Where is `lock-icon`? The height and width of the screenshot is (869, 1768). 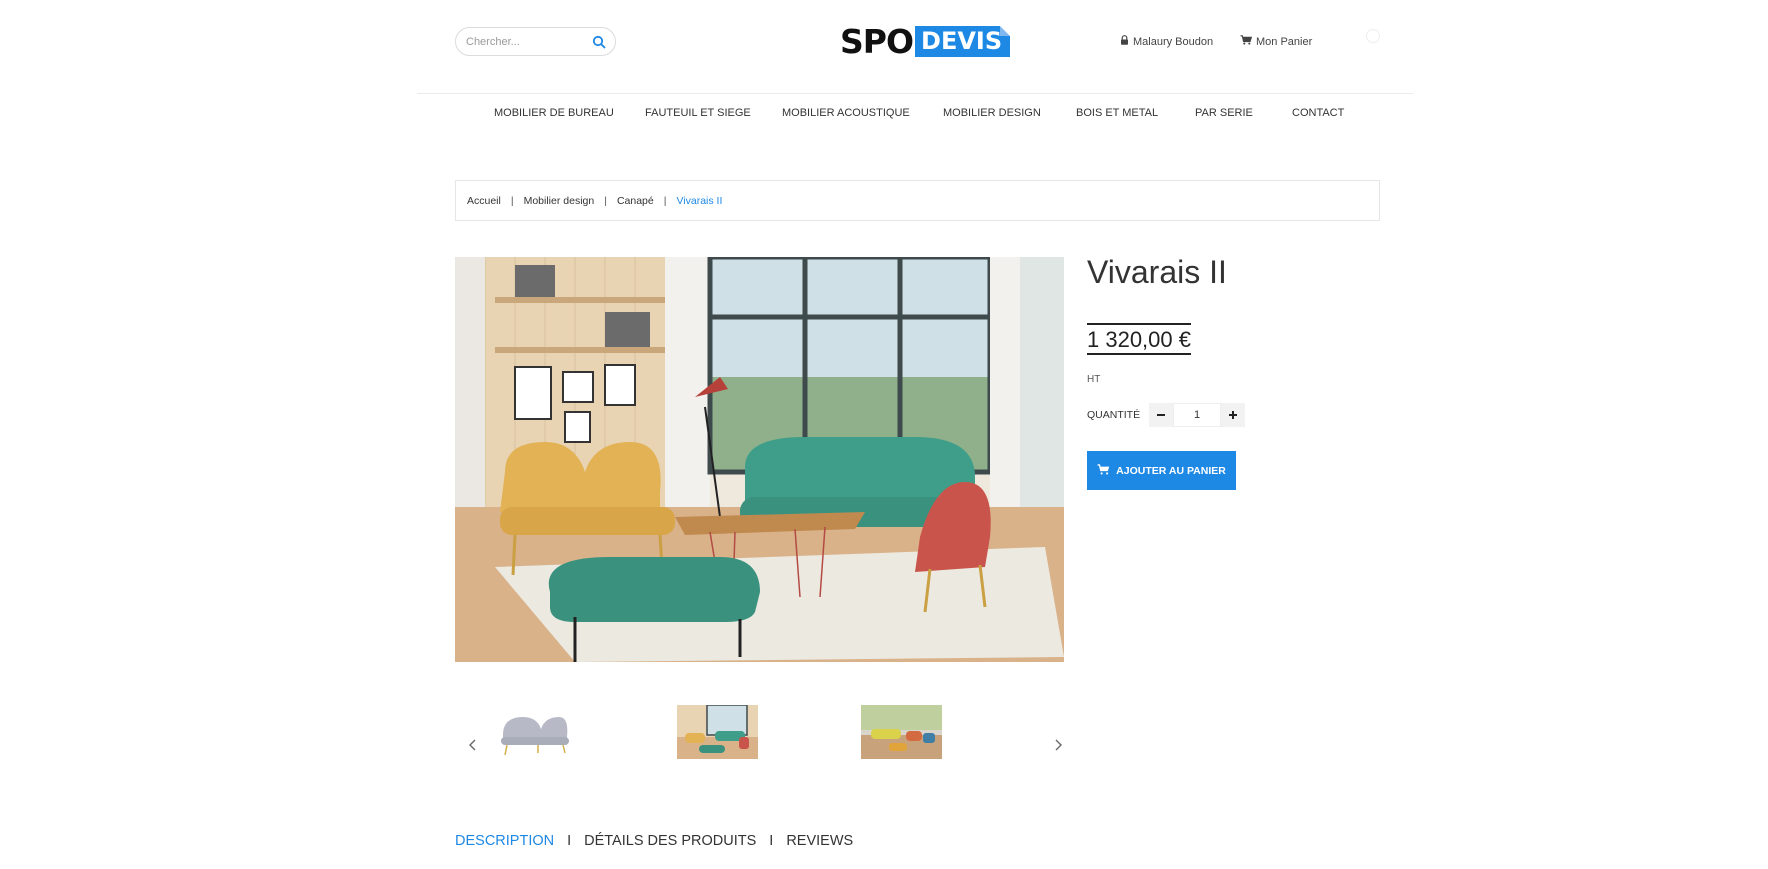
lock-icon is located at coordinates (1124, 41).